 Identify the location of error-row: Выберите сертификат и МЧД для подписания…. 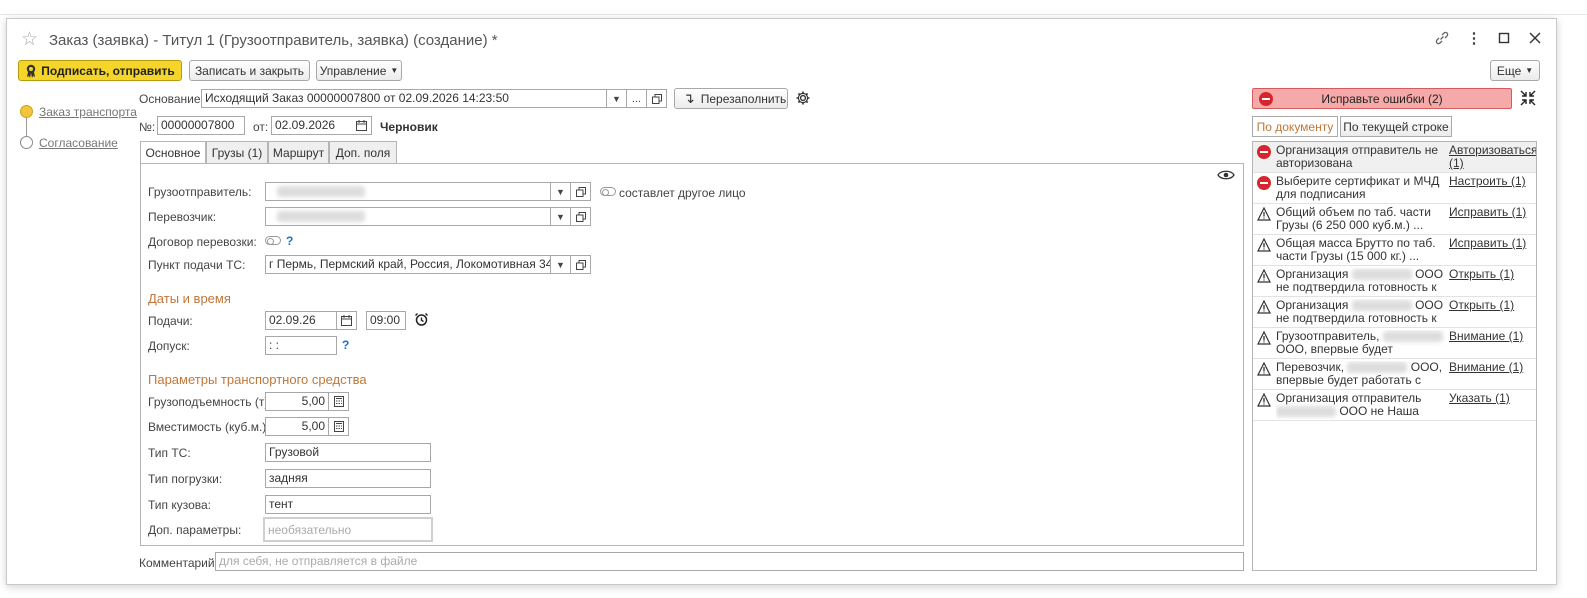
(1394, 188).